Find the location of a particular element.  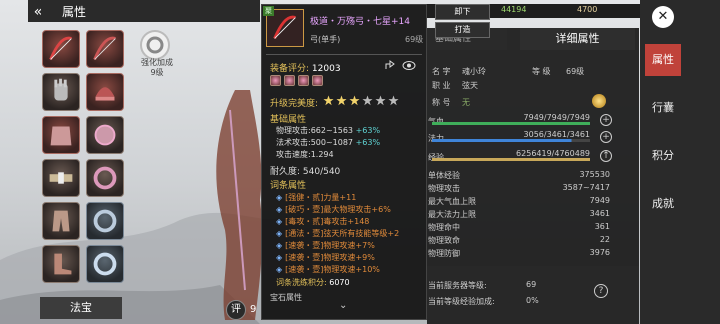

panel-title: 属性 is located at coordinates (74, 12).